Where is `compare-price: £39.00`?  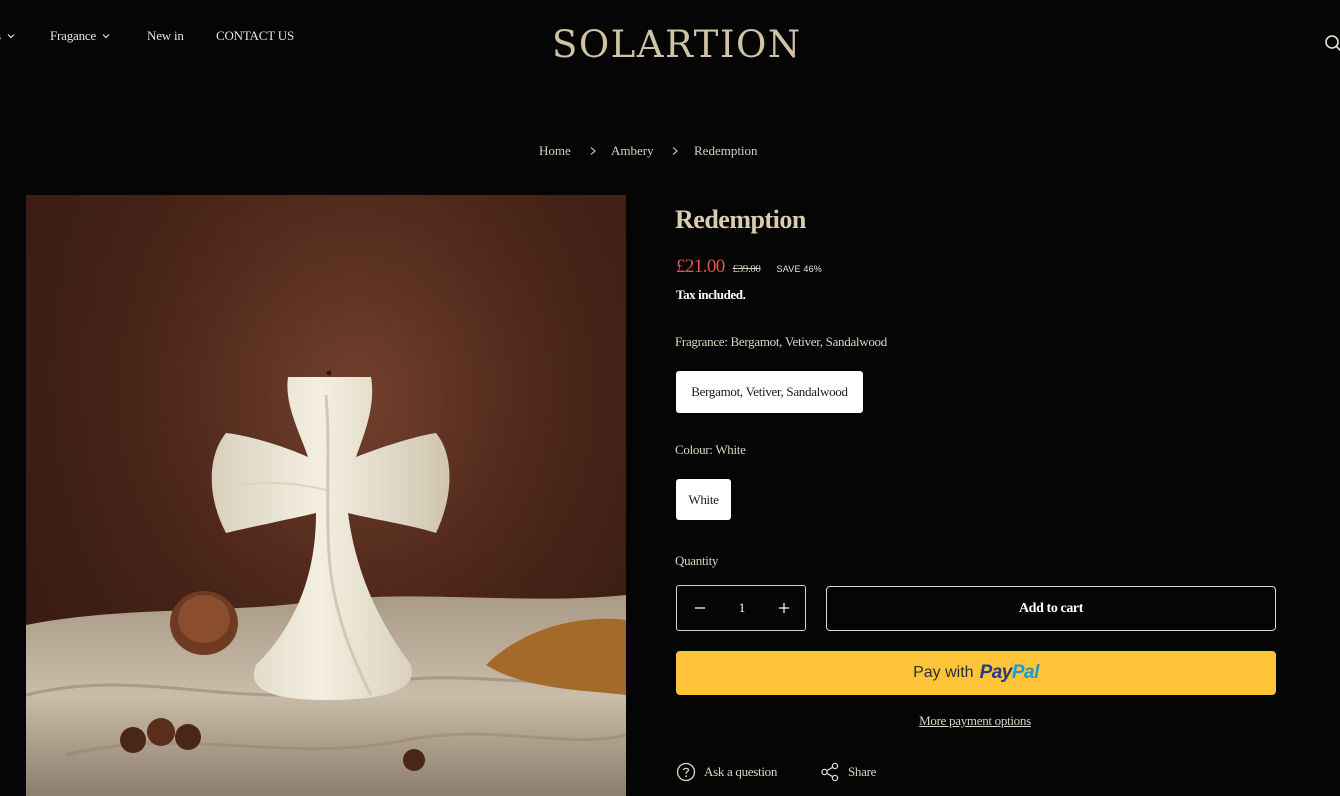 compare-price: £39.00 is located at coordinates (746, 269).